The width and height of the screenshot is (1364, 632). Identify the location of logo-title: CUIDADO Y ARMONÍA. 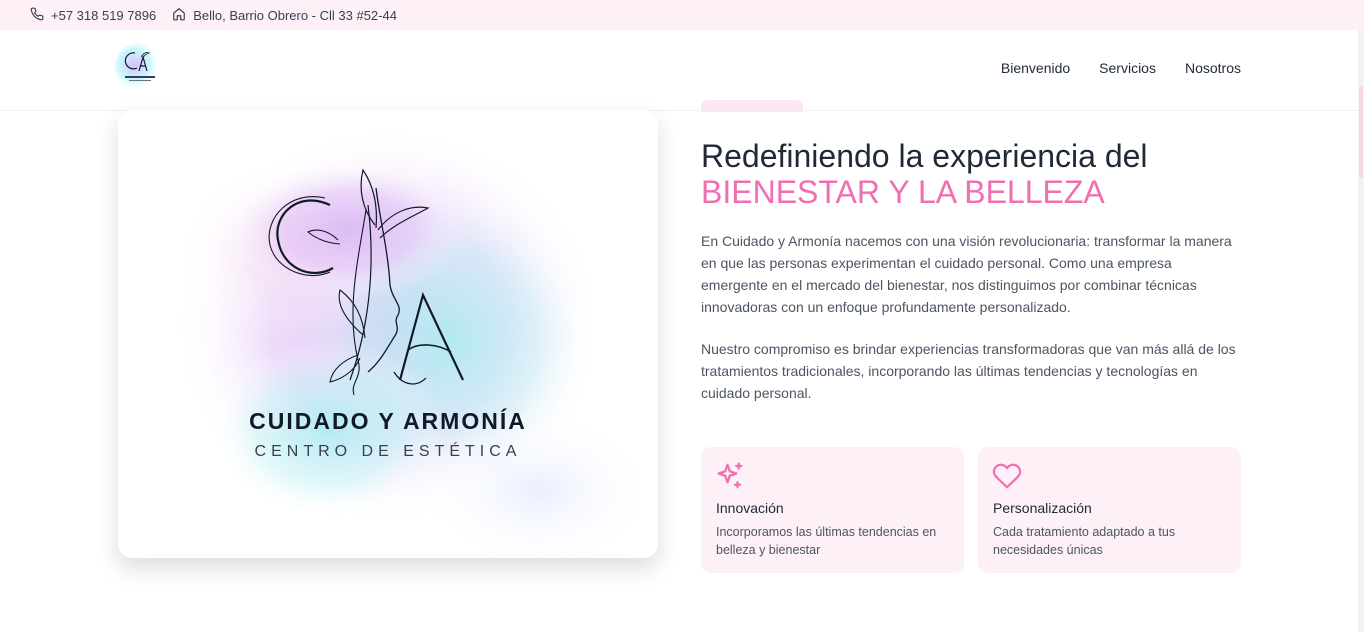
(388, 421).